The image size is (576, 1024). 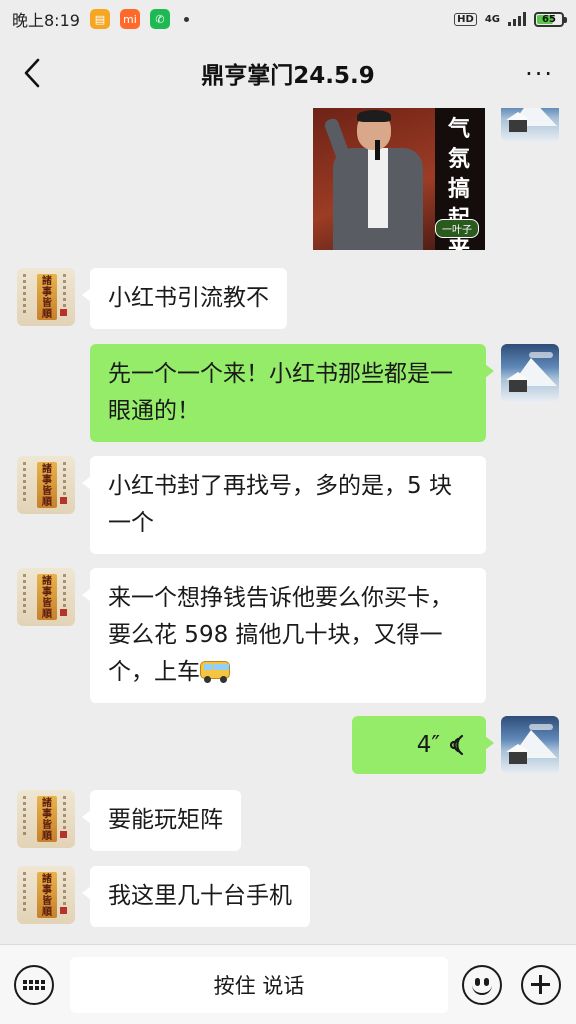 I want to click on message-text: 来一个想挣钱告诉他要么你买卡，要么花 598 搞他几十块，又得一个，上车, so click(x=280, y=635).